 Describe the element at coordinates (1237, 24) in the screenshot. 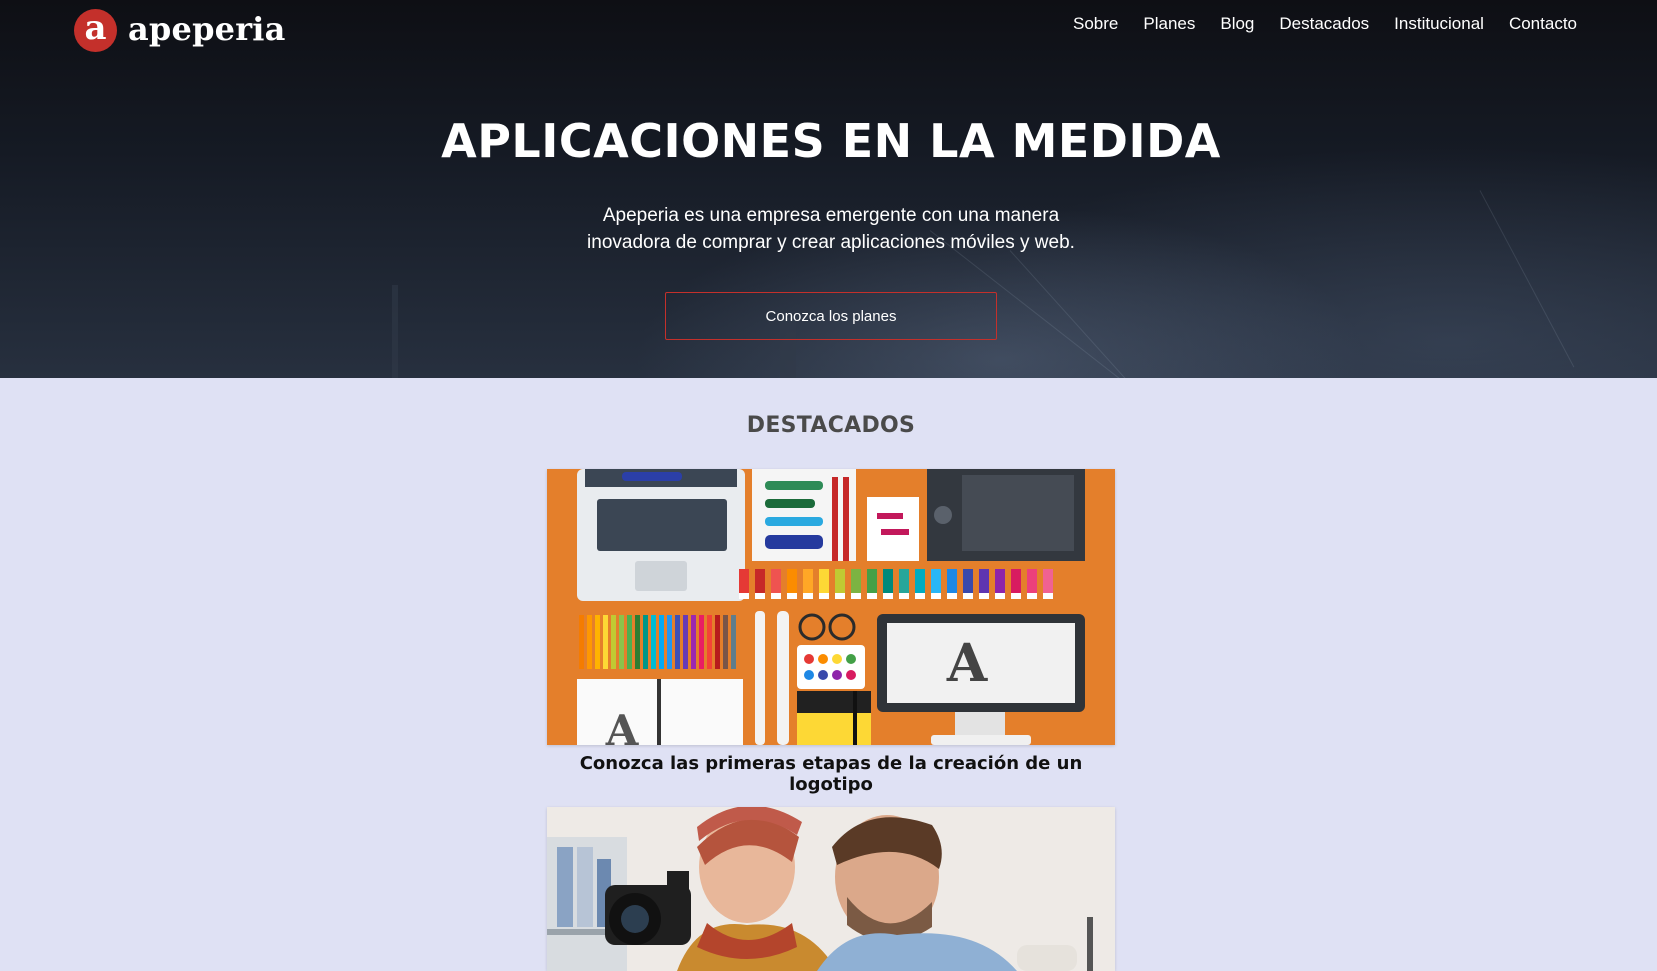

I see `nav-link-blog: Blog` at that location.